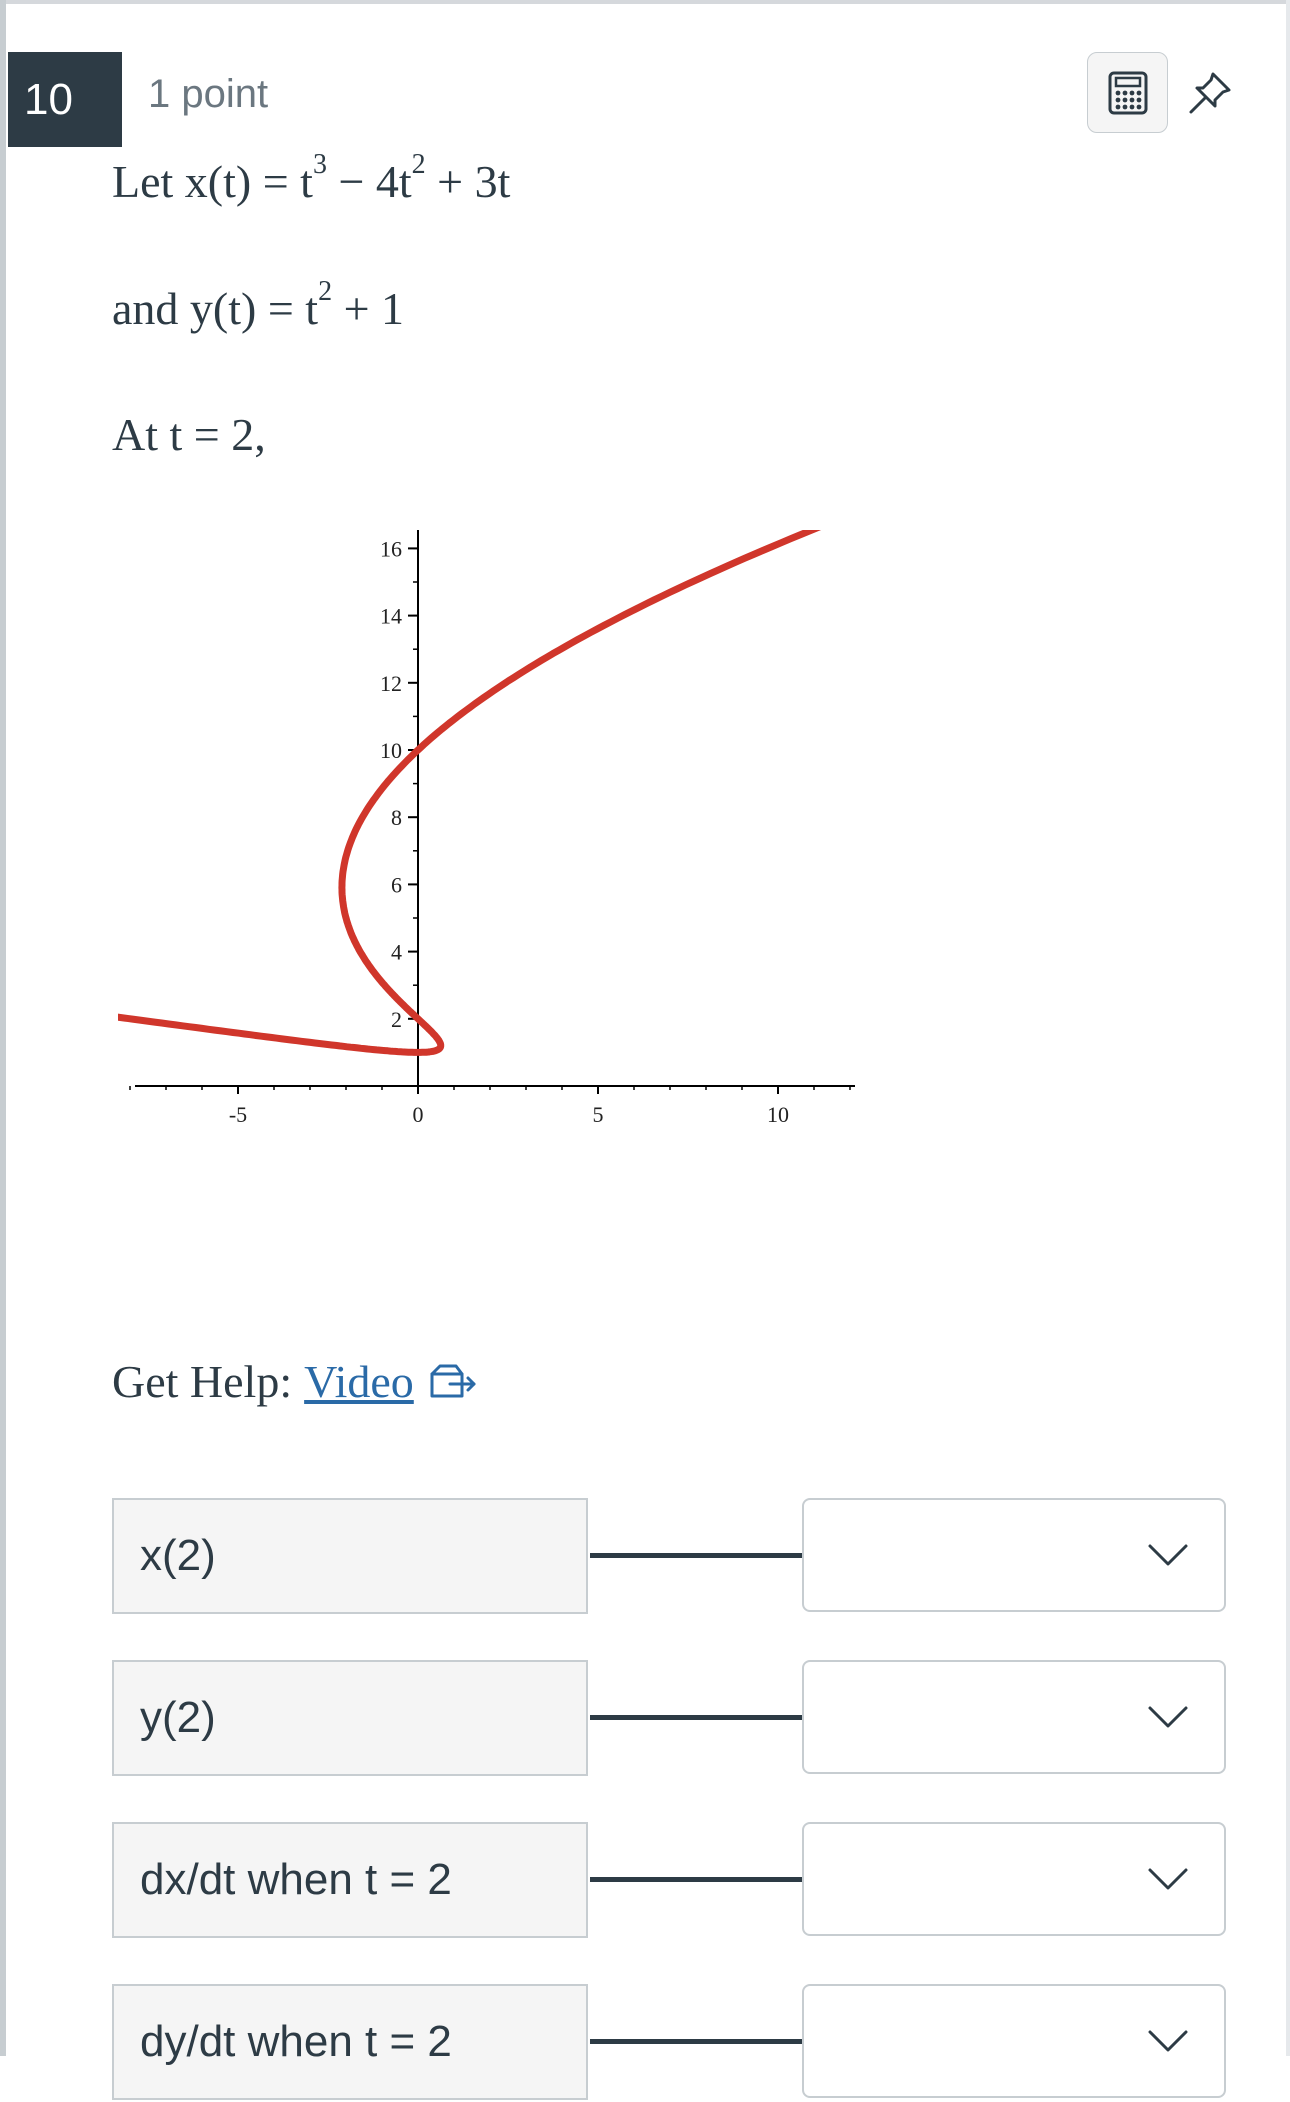 The height and width of the screenshot is (2102, 1290). What do you see at coordinates (645, 2) in the screenshot?
I see `top-border` at bounding box center [645, 2].